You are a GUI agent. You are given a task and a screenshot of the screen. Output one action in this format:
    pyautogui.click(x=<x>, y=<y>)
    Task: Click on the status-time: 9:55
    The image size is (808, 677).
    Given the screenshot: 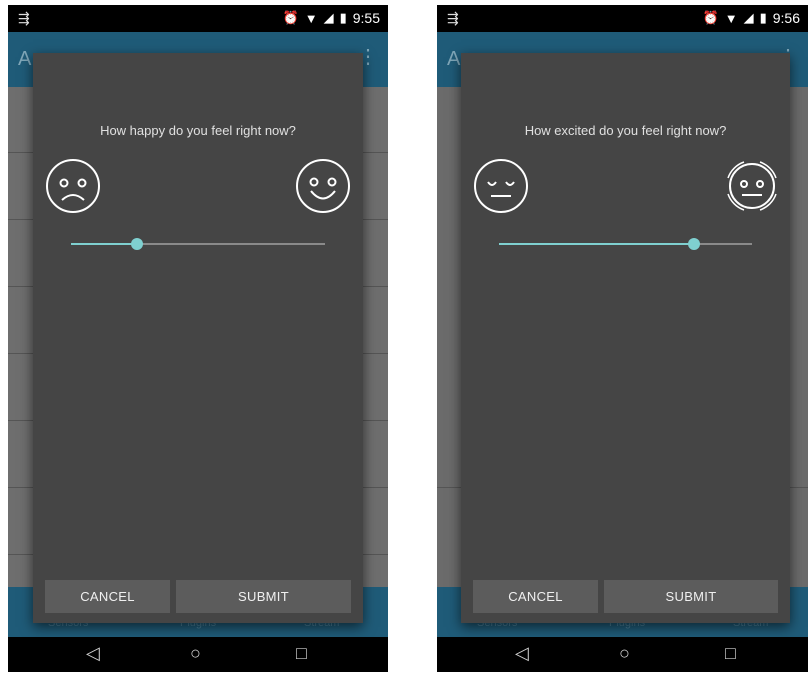 What is the action you would take?
    pyautogui.click(x=366, y=18)
    